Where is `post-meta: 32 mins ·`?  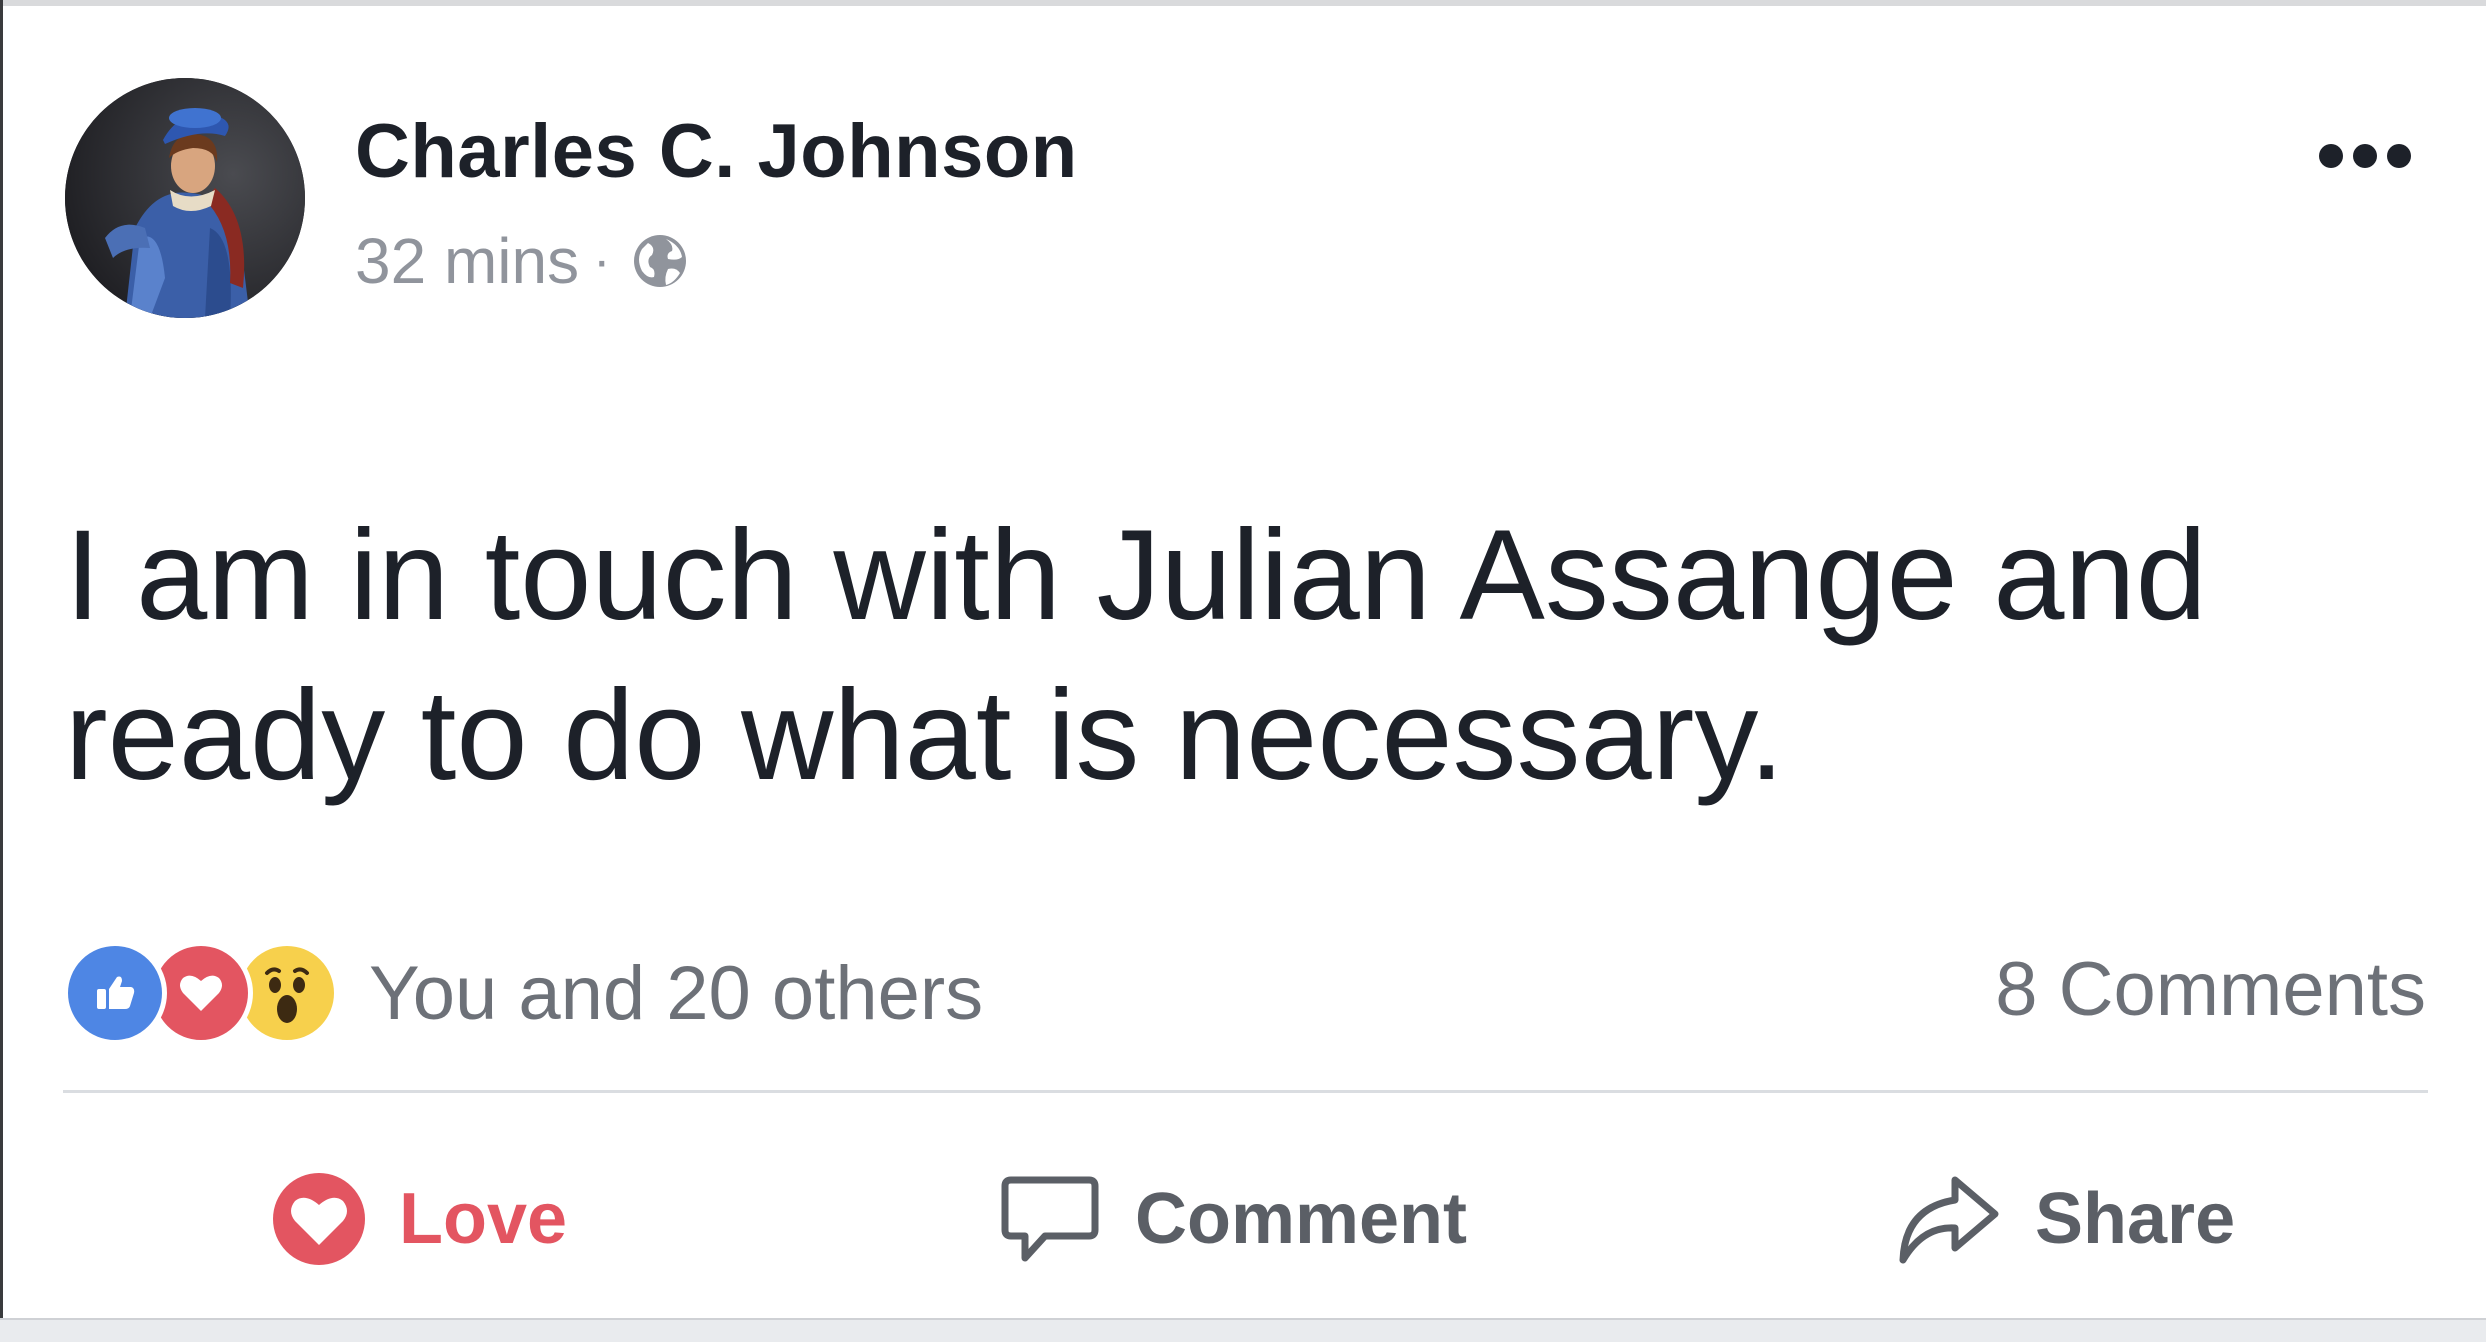
post-meta: 32 mins · is located at coordinates (523, 261).